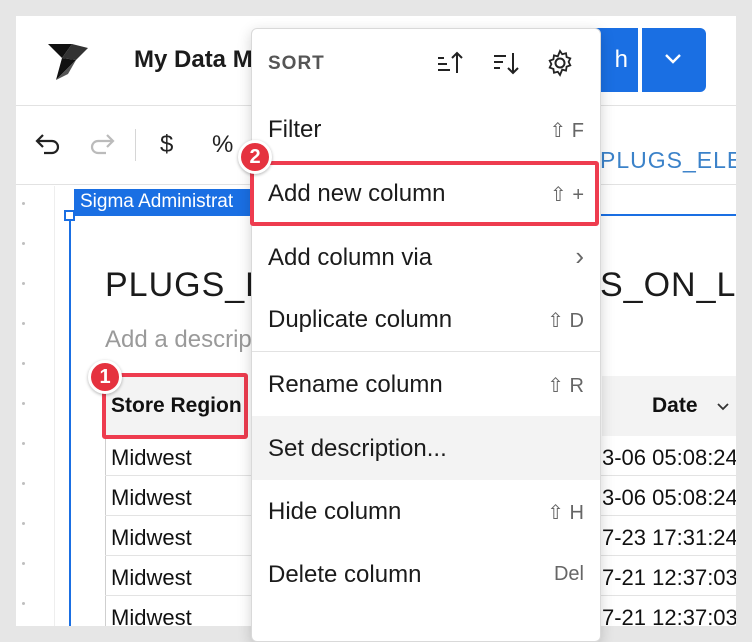 The height and width of the screenshot is (642, 752). Describe the element at coordinates (565, 513) in the screenshot. I see `menu-item-shortcut: ⇧ H` at that location.